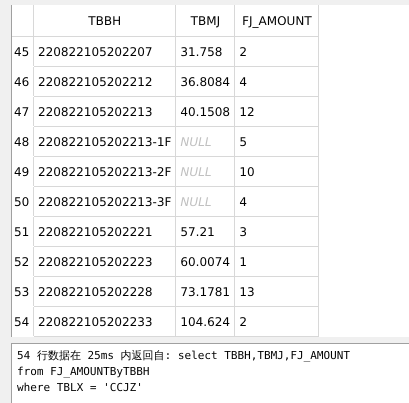  What do you see at coordinates (105, 321) in the screenshot?
I see `table-cell: 220822105202233` at bounding box center [105, 321].